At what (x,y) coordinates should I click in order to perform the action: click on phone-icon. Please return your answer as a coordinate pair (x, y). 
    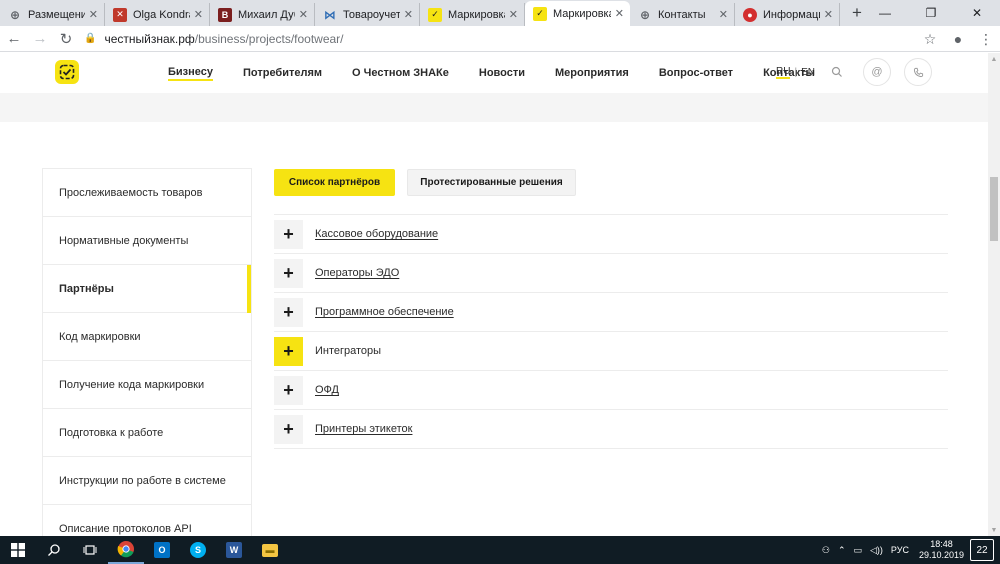
    Looking at the image, I should click on (918, 72).